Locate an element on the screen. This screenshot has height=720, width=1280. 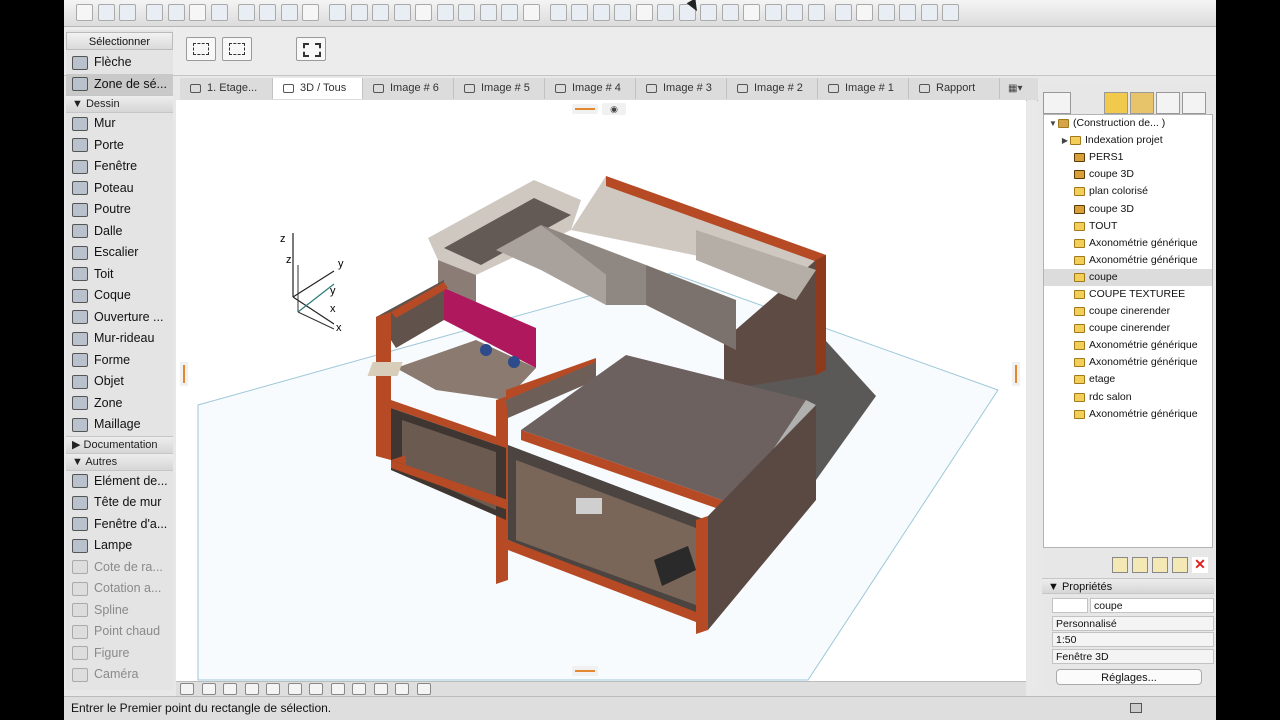
eyedropper-icon is located at coordinates (310, 12).